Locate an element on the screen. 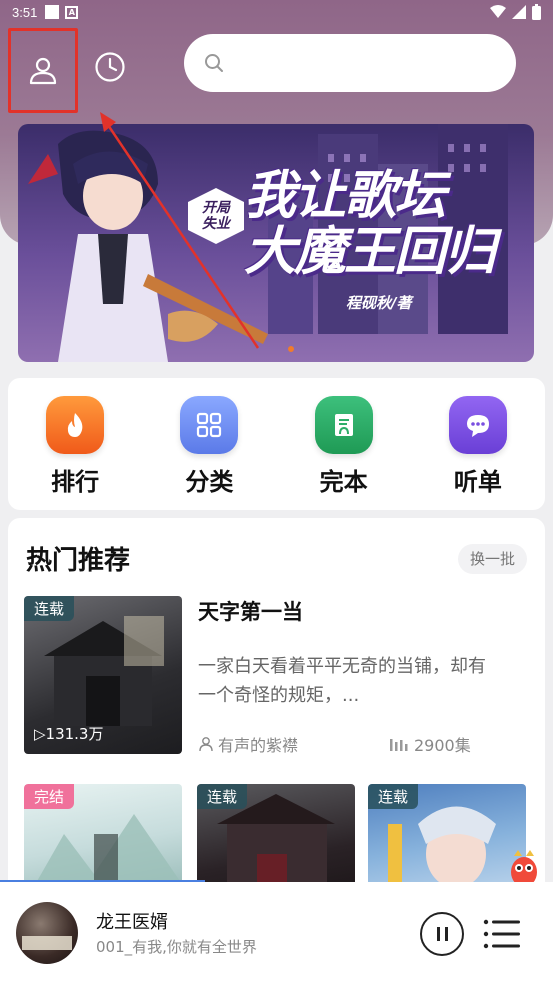  author-name: 有声的紫襟 is located at coordinates (258, 745).